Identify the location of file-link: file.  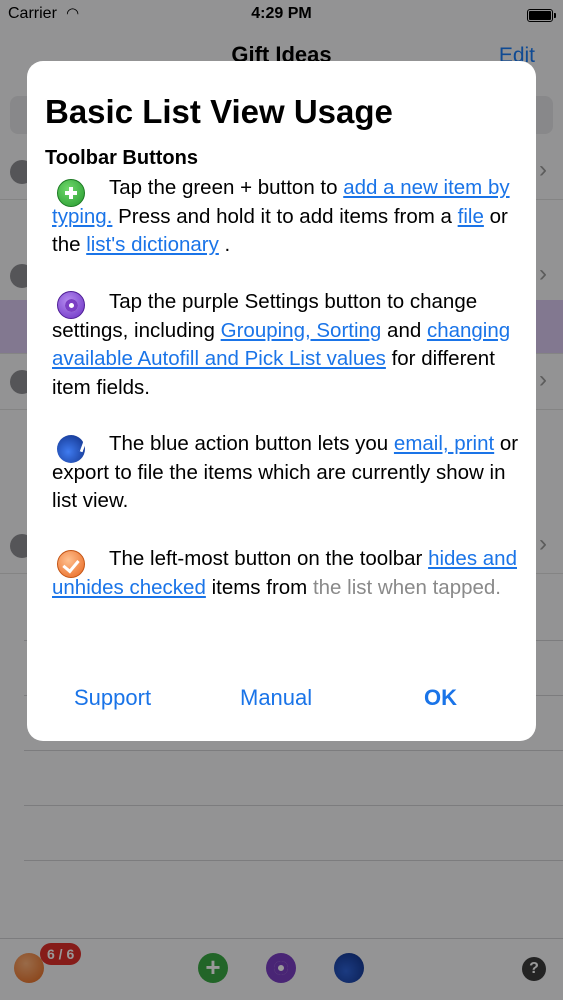
(471, 216).